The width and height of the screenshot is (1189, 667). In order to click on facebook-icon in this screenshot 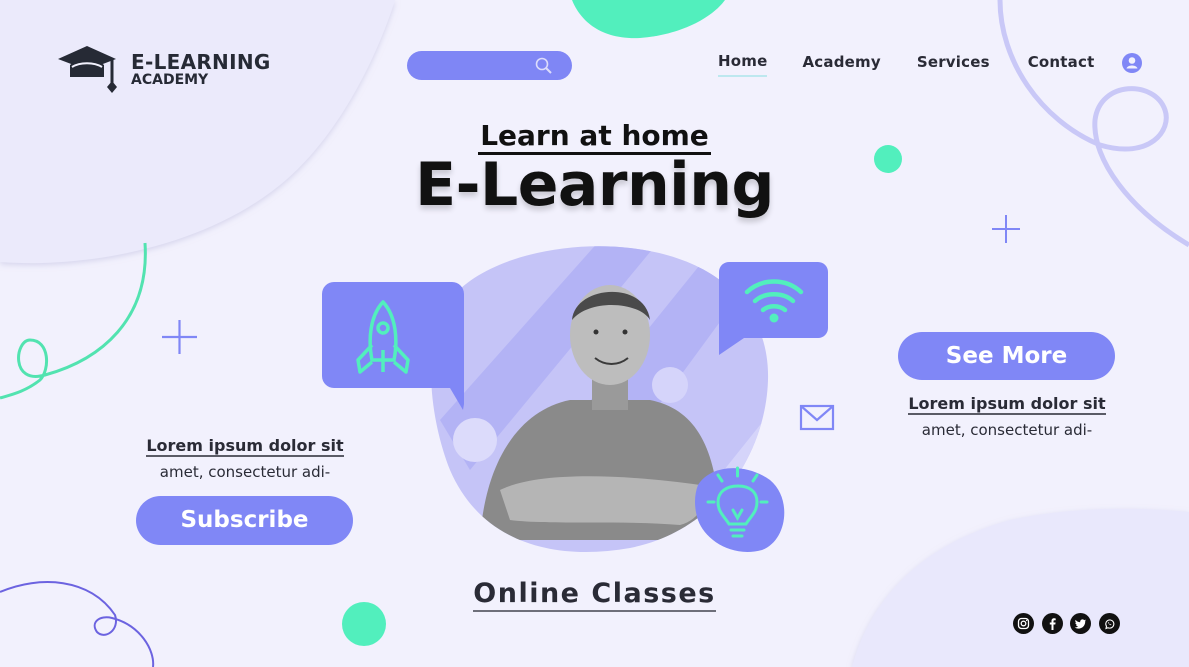, I will do `click(1052, 624)`.